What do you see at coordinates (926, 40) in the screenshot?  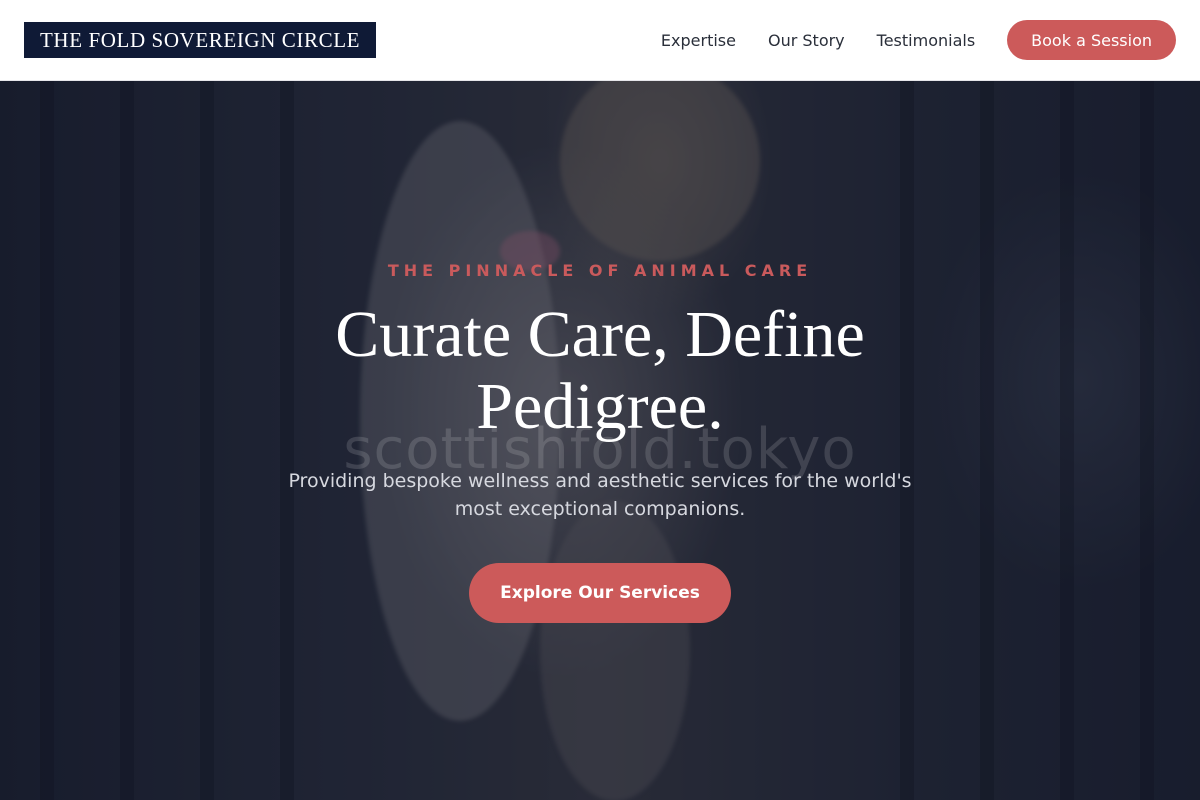 I see `nav-link-testimonials: Testimonials` at bounding box center [926, 40].